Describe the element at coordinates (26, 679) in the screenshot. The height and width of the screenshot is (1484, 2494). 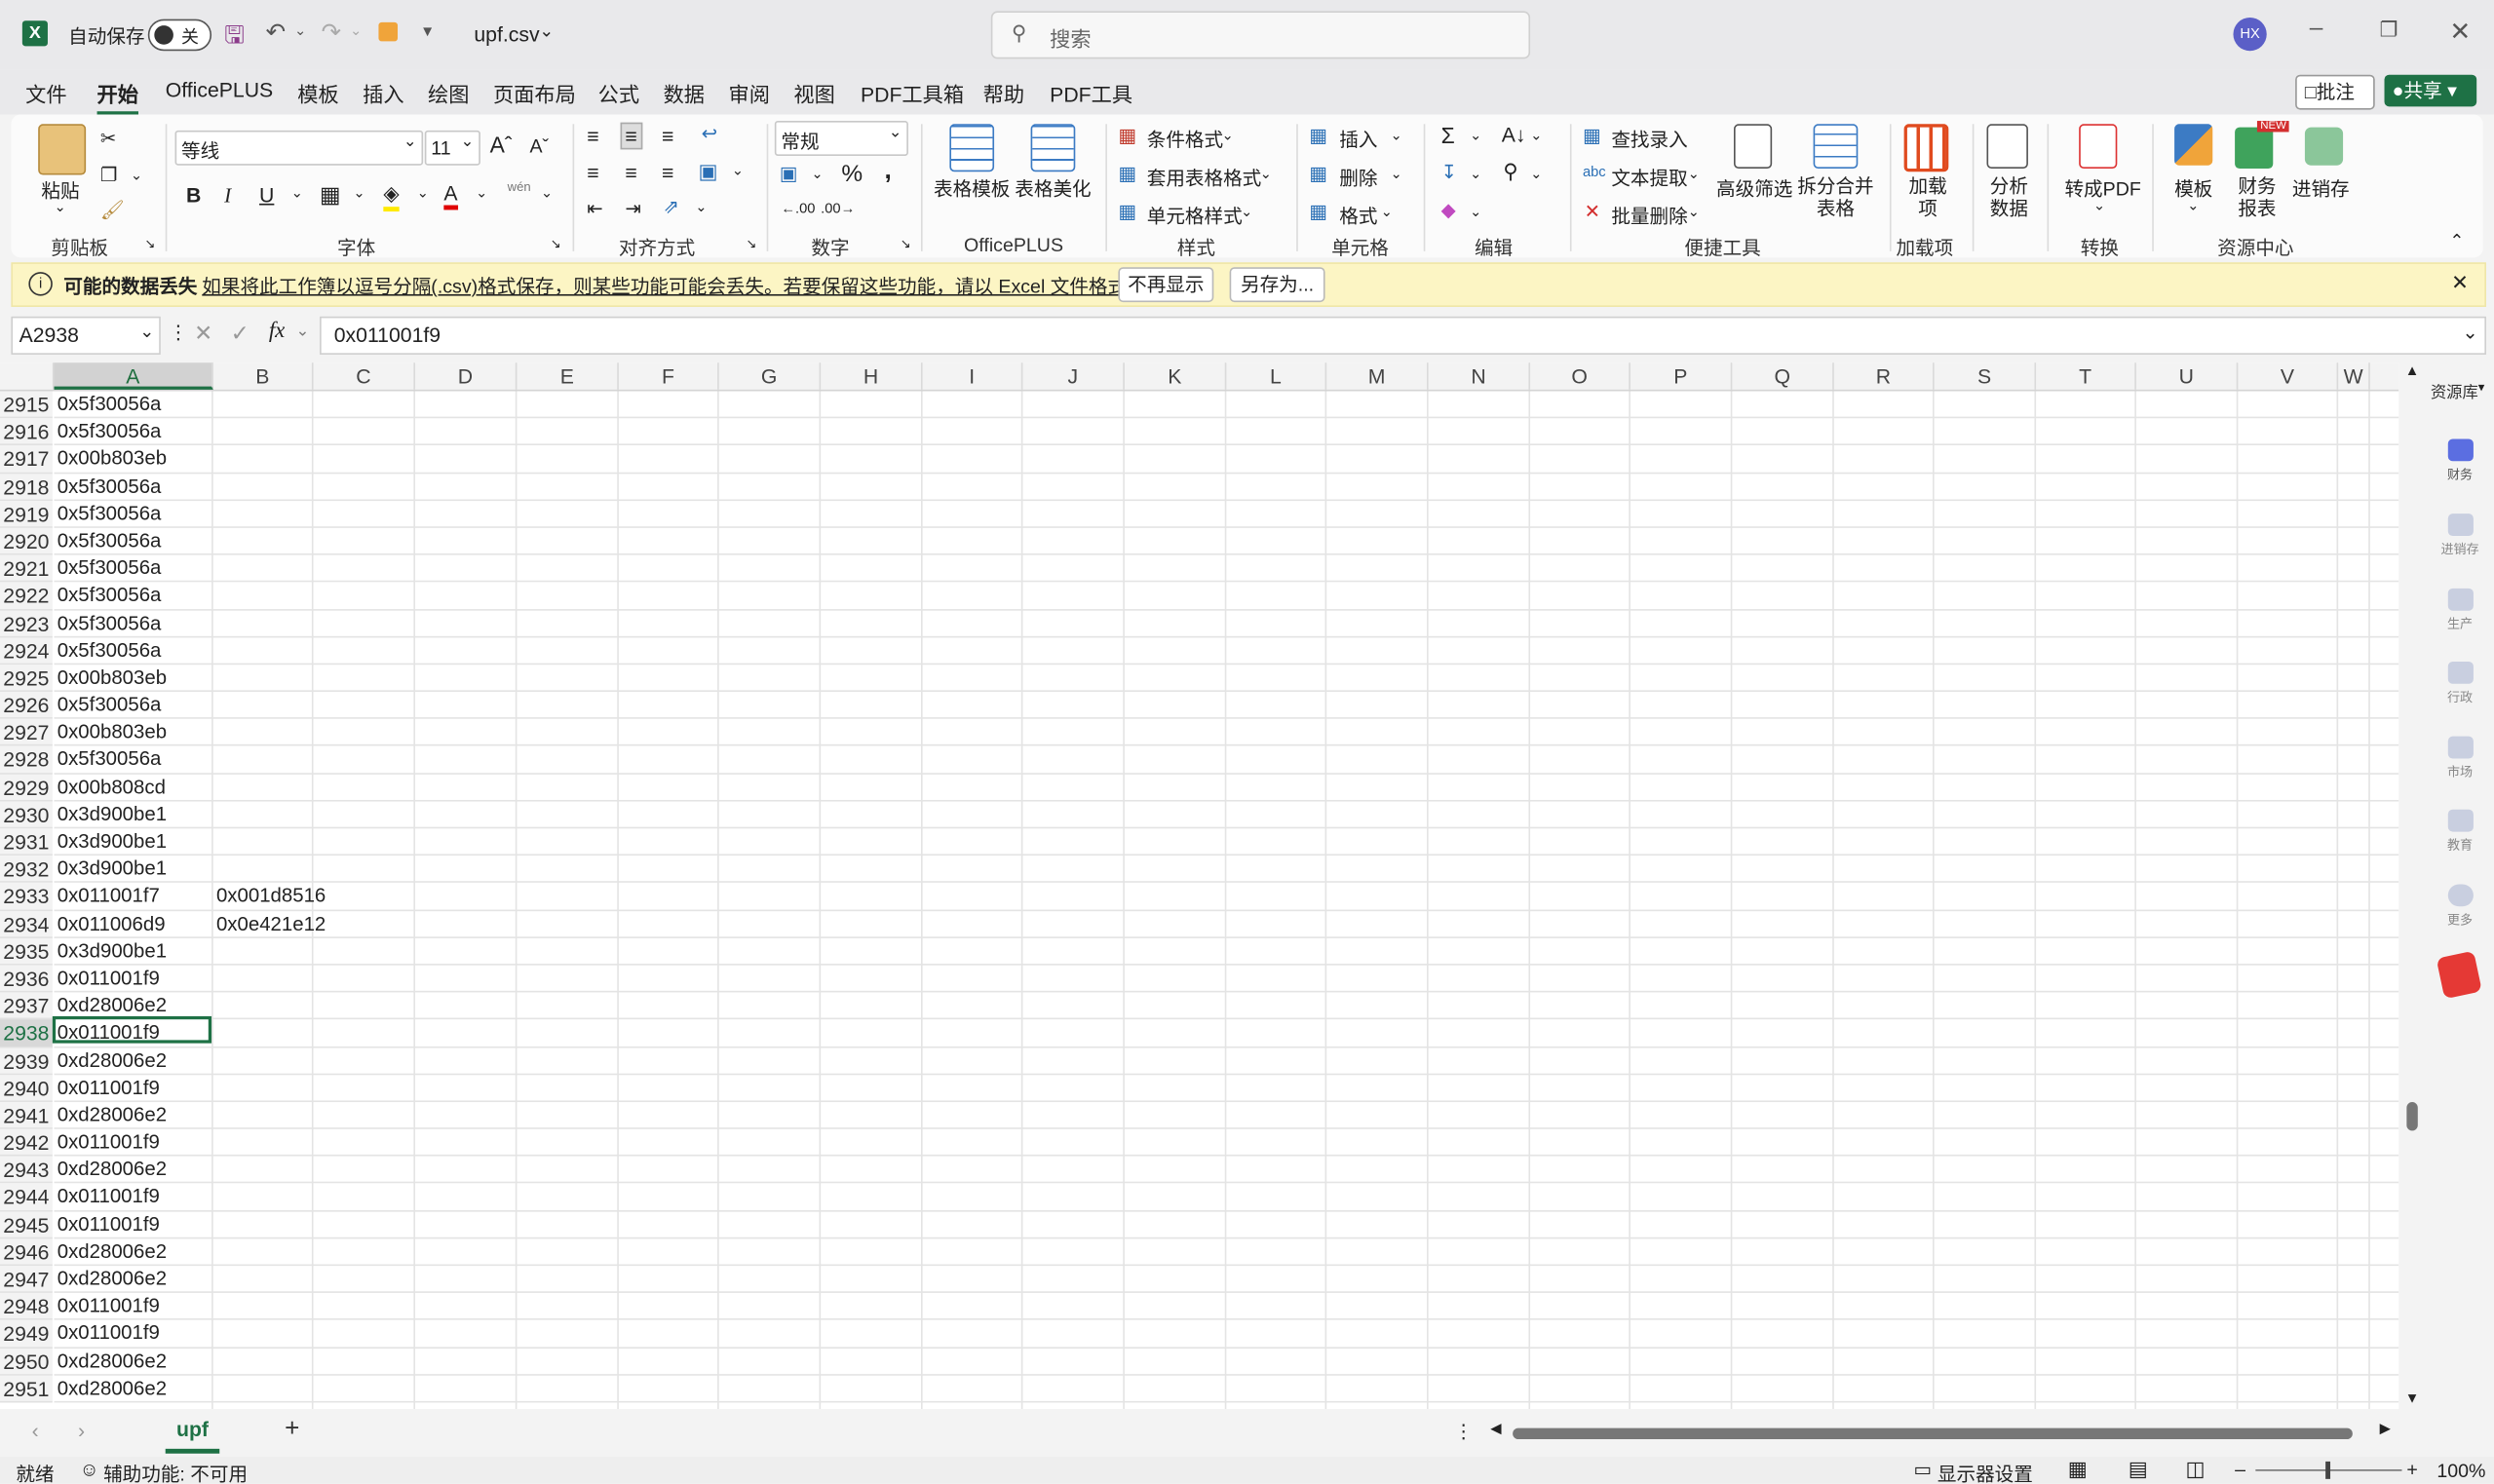
I see `row-header: 2925` at that location.